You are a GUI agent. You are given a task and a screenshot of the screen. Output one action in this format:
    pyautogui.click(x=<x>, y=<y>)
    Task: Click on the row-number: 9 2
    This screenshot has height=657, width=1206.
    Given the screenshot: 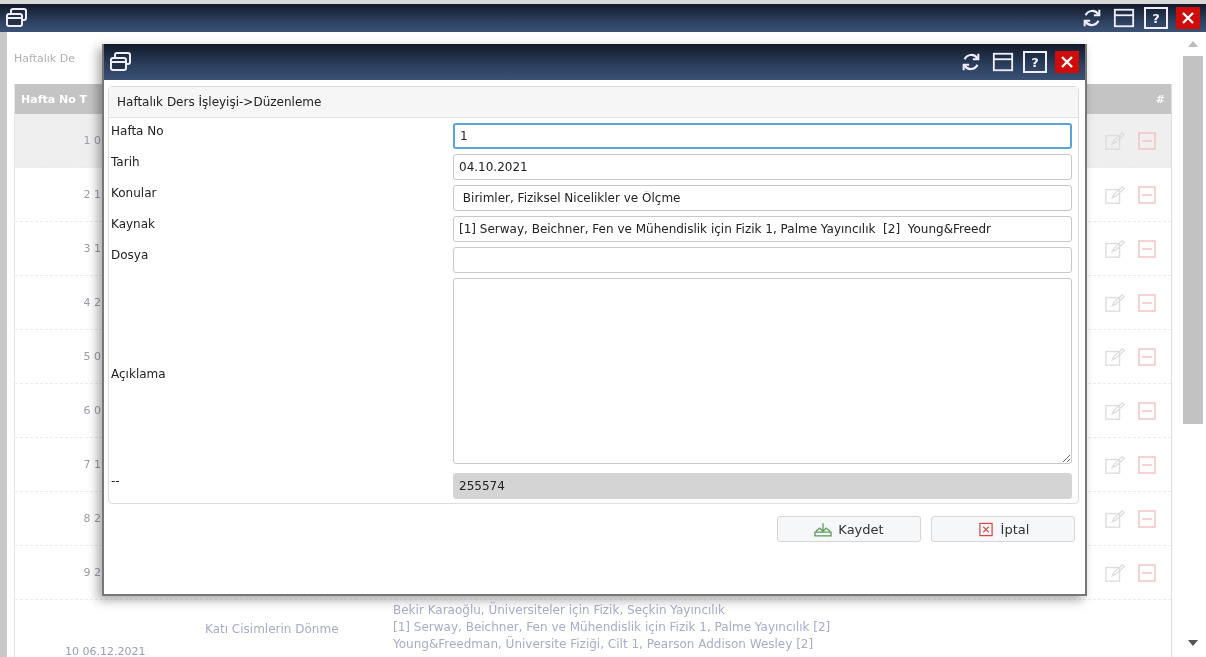 What is the action you would take?
    pyautogui.click(x=91, y=572)
    